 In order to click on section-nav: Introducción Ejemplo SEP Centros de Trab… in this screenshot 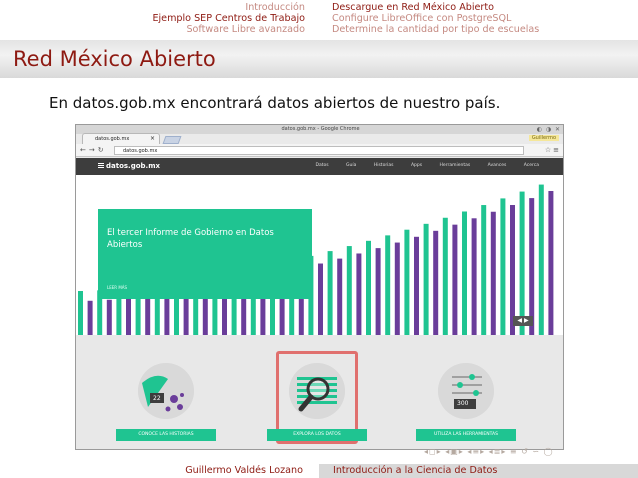, I will do `click(152, 19)`.